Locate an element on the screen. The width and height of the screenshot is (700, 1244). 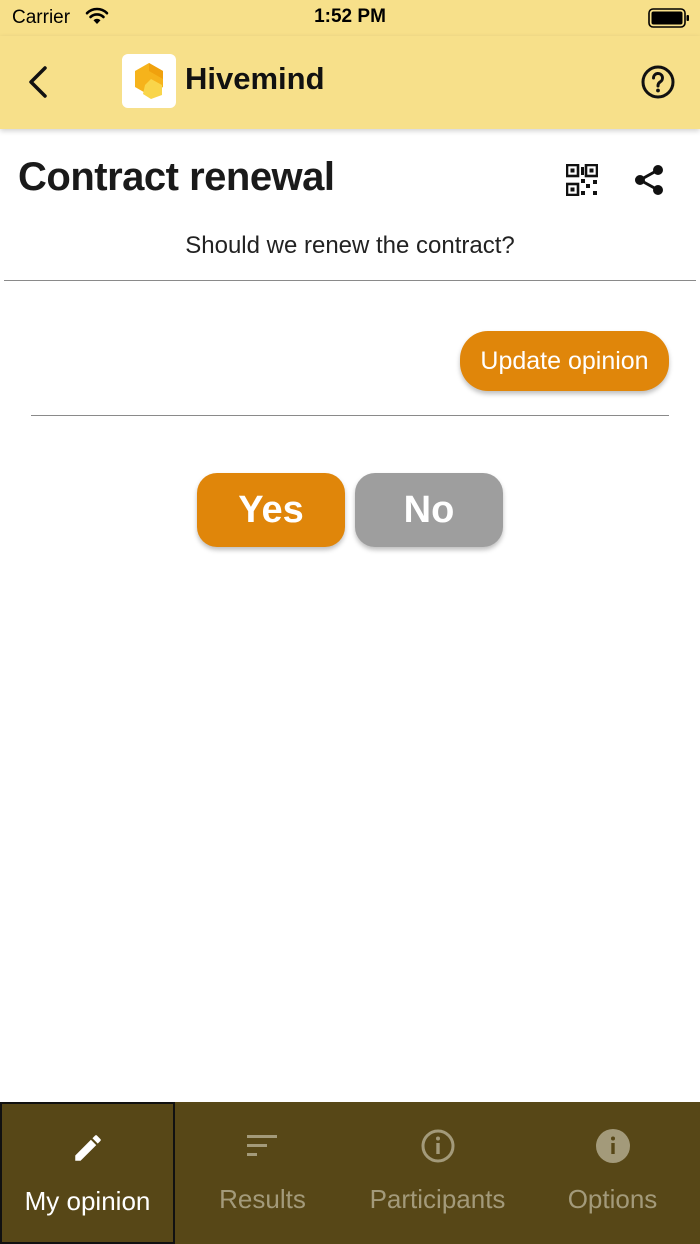
bottom-tab-bar: My opinion Results Participants Options is located at coordinates (350, 1173).